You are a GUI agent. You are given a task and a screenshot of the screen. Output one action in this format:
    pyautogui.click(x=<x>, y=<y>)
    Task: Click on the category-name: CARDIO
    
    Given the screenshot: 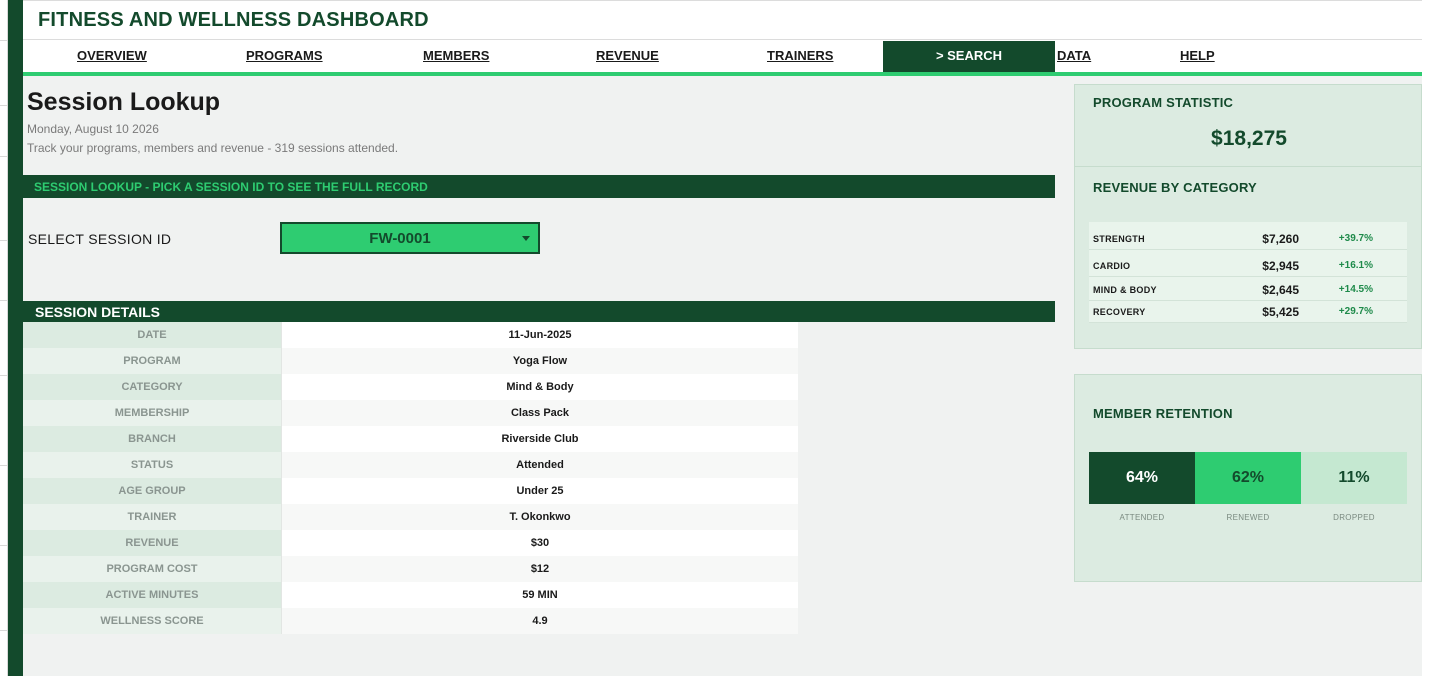 What is the action you would take?
    pyautogui.click(x=1112, y=266)
    